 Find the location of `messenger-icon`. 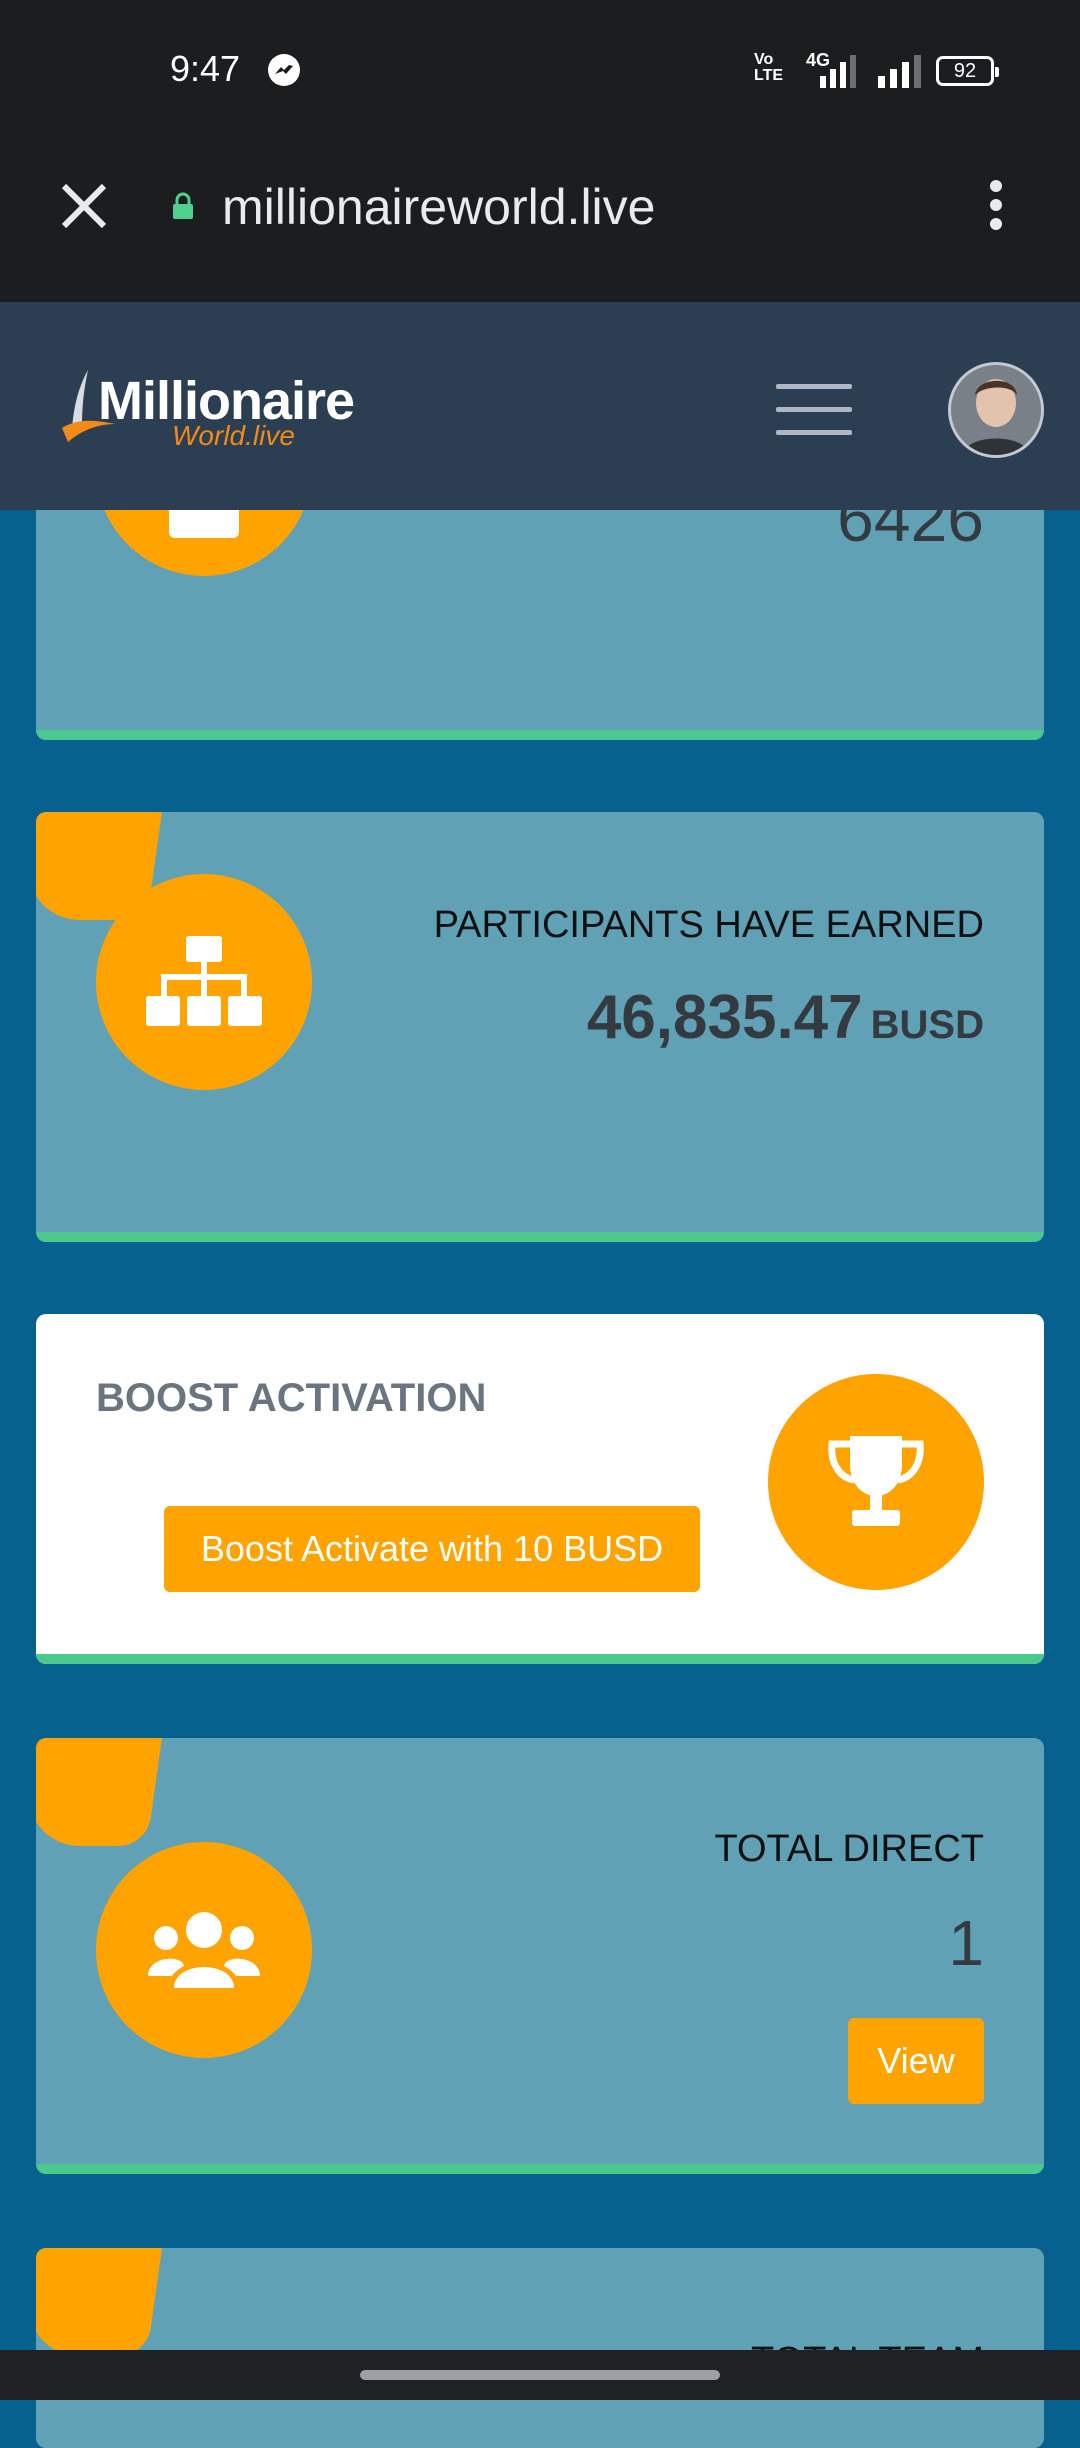

messenger-icon is located at coordinates (284, 70).